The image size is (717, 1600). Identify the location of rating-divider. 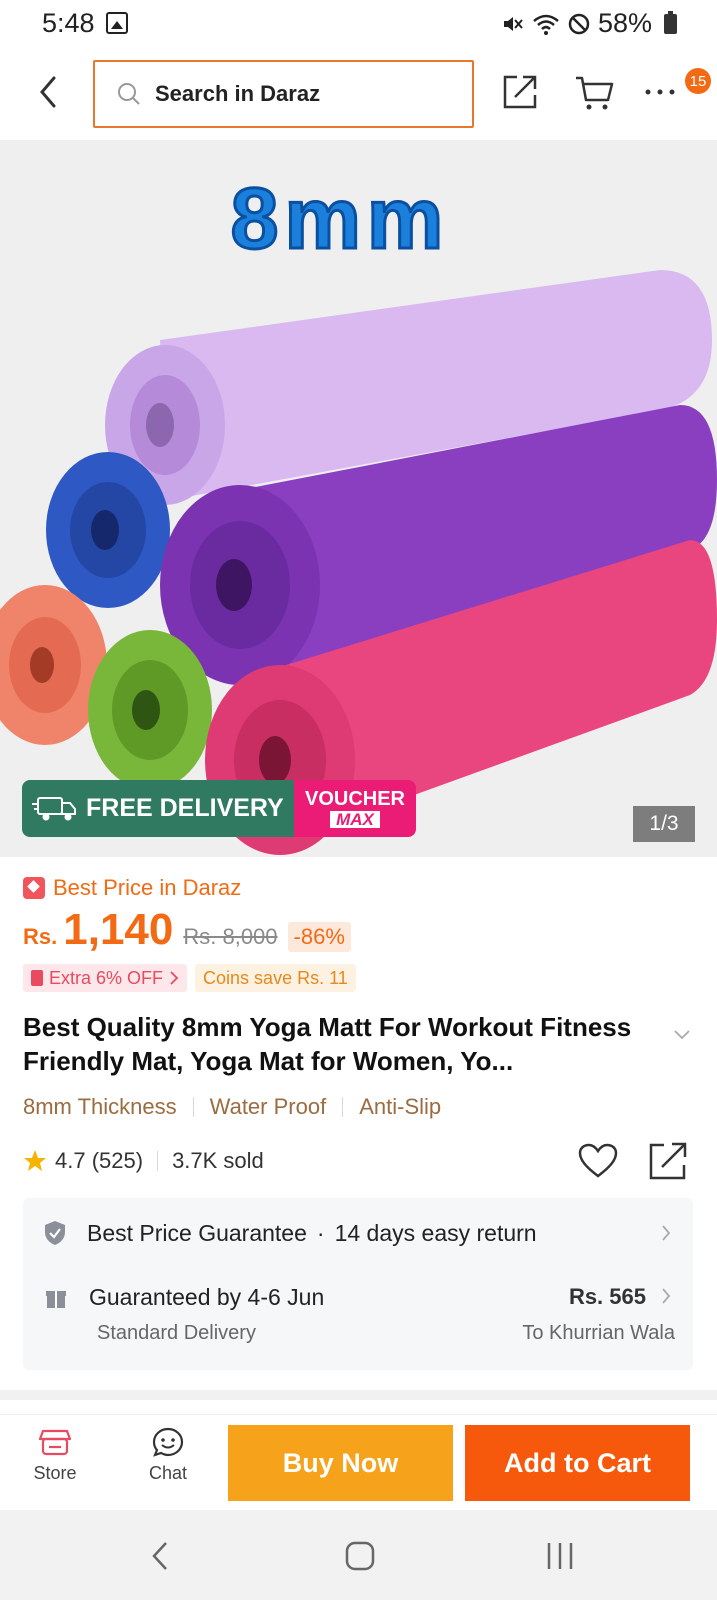
(158, 1161).